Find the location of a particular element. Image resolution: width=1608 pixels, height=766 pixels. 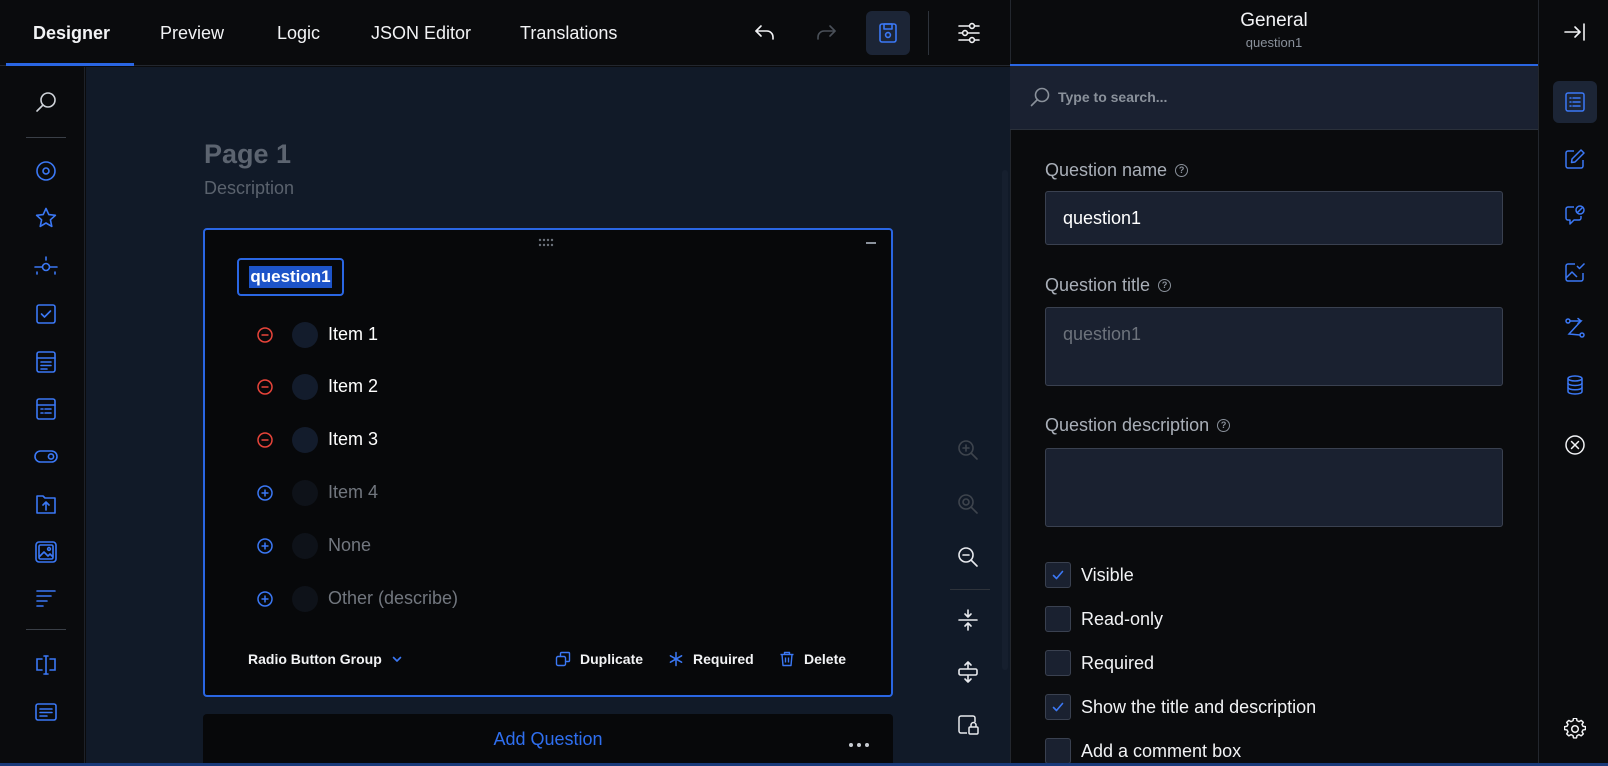

toolbox-item-radio-group is located at coordinates (46, 171).